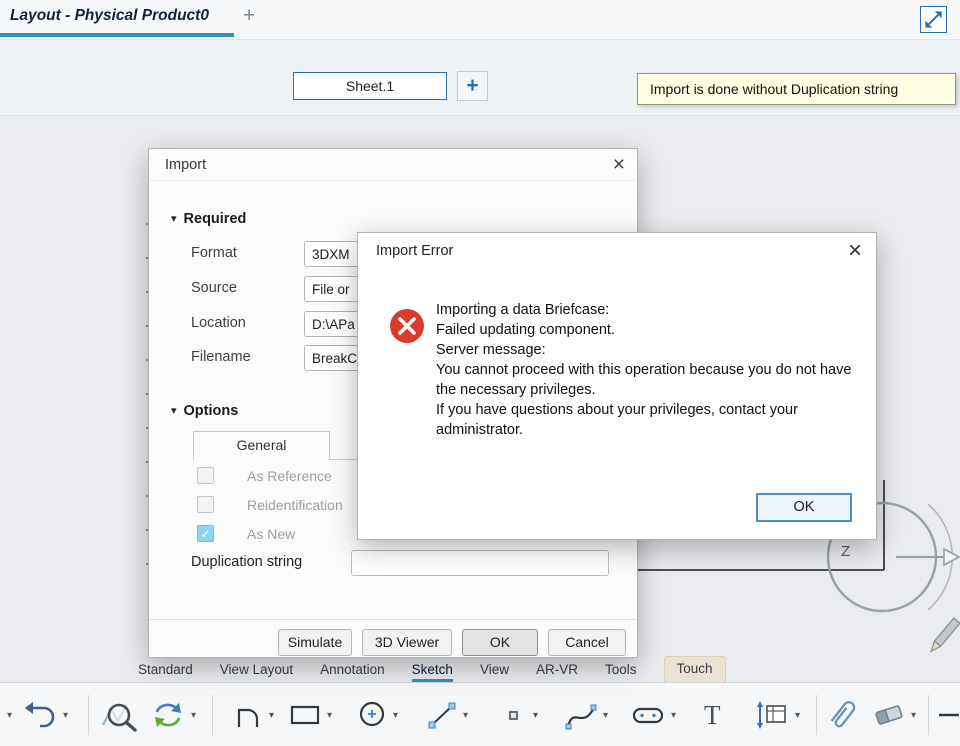 The width and height of the screenshot is (960, 746). I want to click on line-segment-tool-button, so click(949, 715).